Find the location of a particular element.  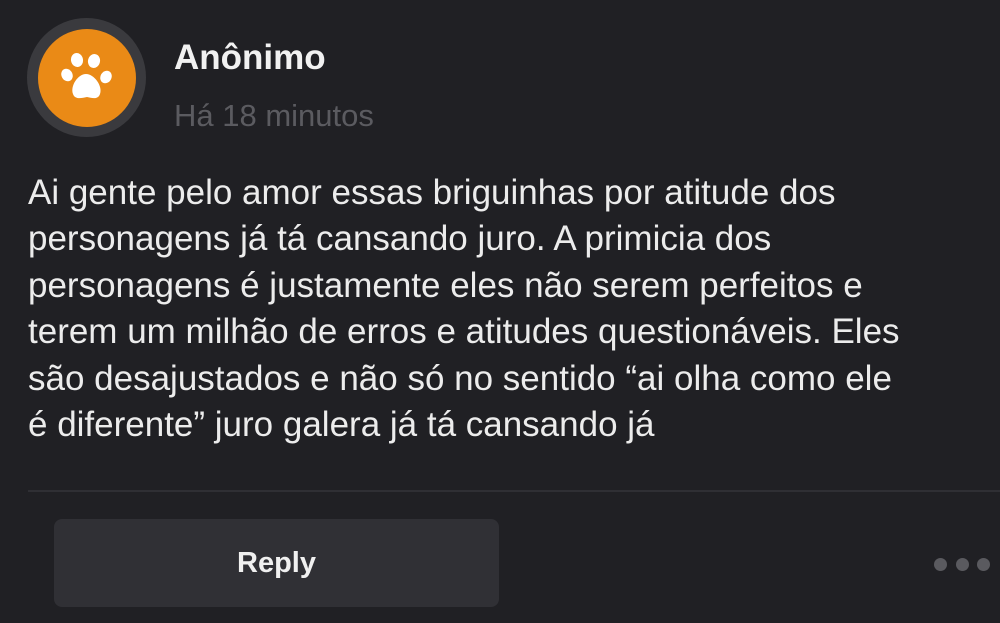

avatar is located at coordinates (86, 77).